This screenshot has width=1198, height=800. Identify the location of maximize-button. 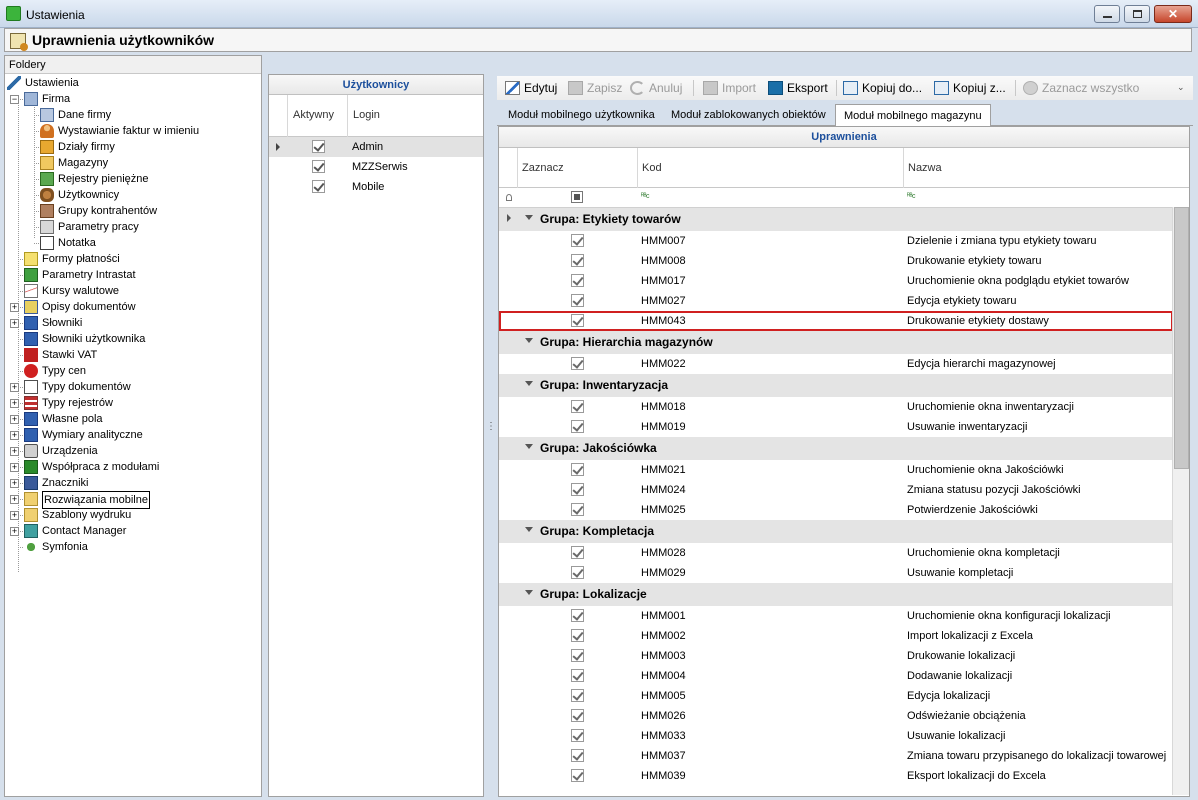
(1137, 14).